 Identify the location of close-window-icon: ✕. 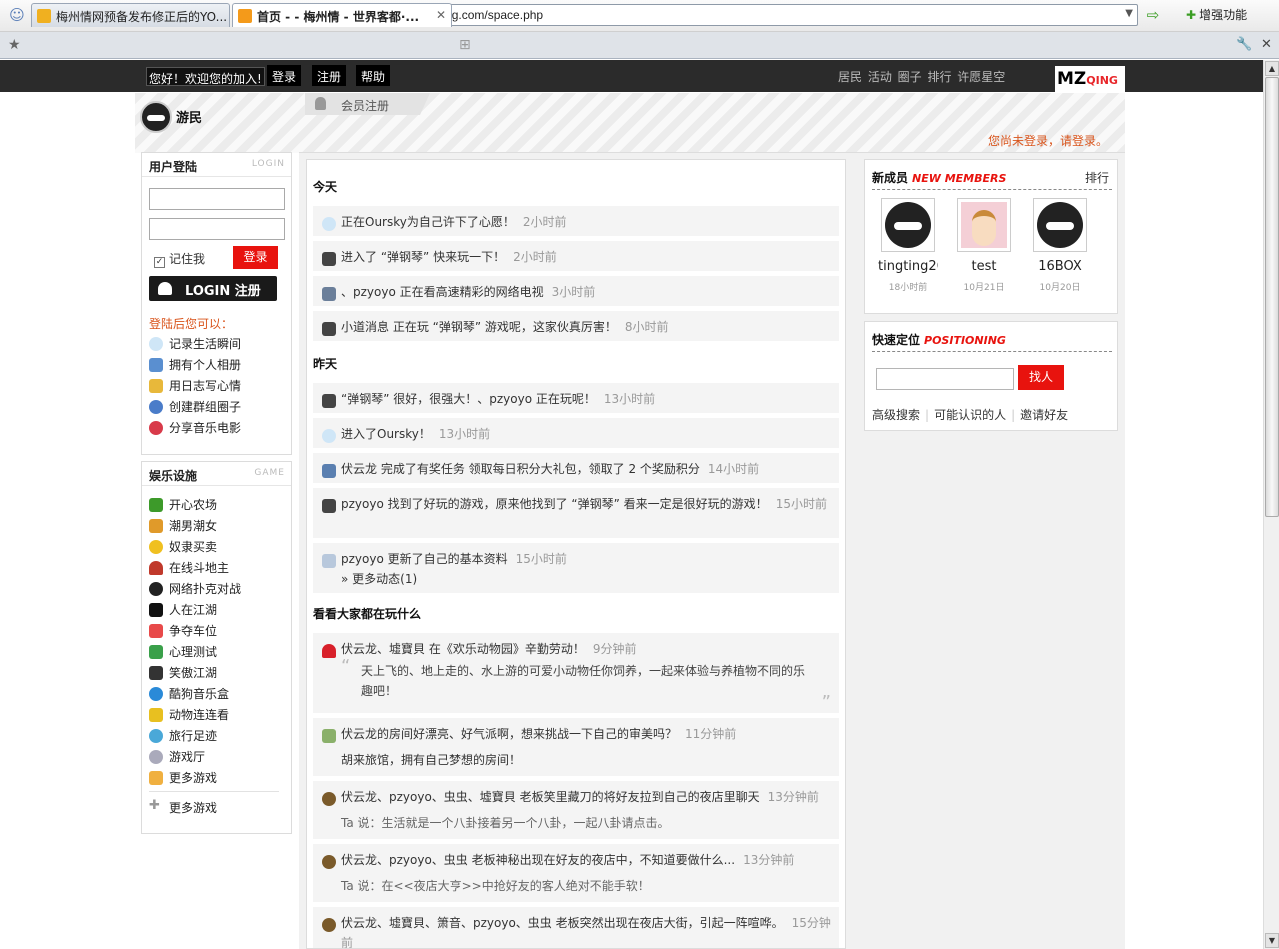
(1266, 44).